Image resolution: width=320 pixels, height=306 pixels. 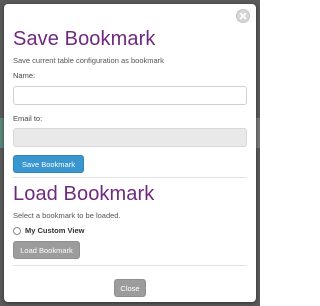 I want to click on save-bookmark-button: Save Bookmark, so click(x=48, y=164).